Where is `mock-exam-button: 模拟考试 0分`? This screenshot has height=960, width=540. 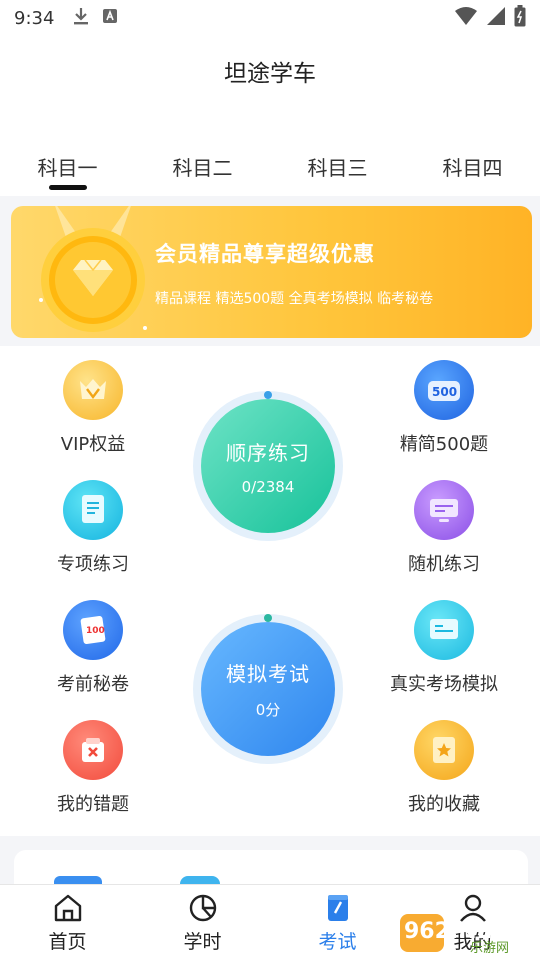 mock-exam-button: 模拟考试 0分 is located at coordinates (268, 689).